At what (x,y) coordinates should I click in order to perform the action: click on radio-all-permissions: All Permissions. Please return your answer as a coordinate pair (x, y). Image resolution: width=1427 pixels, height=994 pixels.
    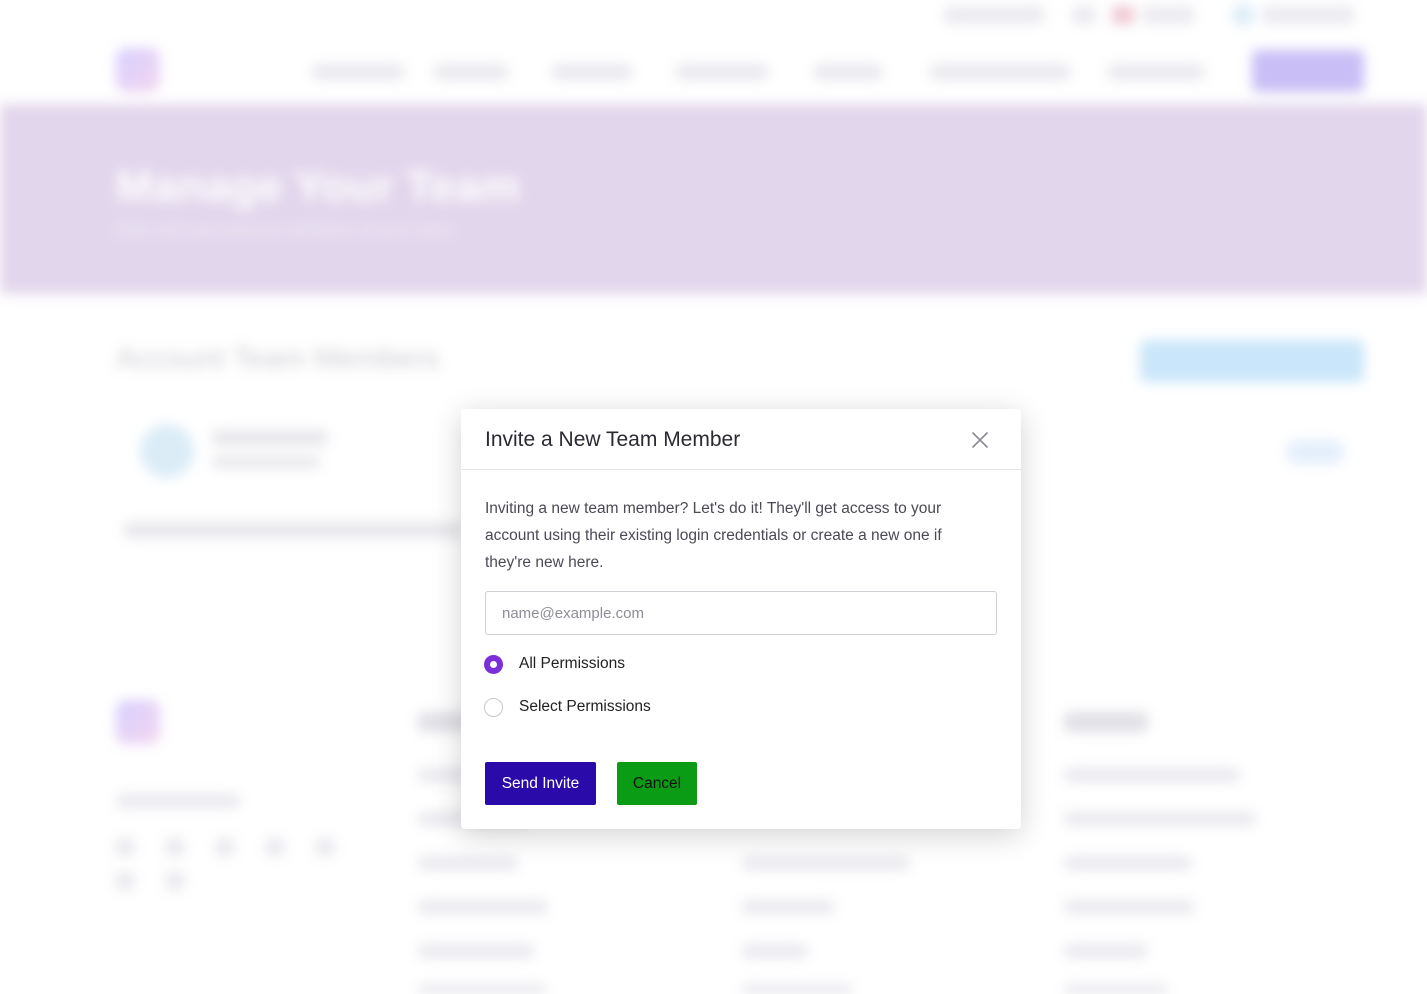
    Looking at the image, I should click on (554, 664).